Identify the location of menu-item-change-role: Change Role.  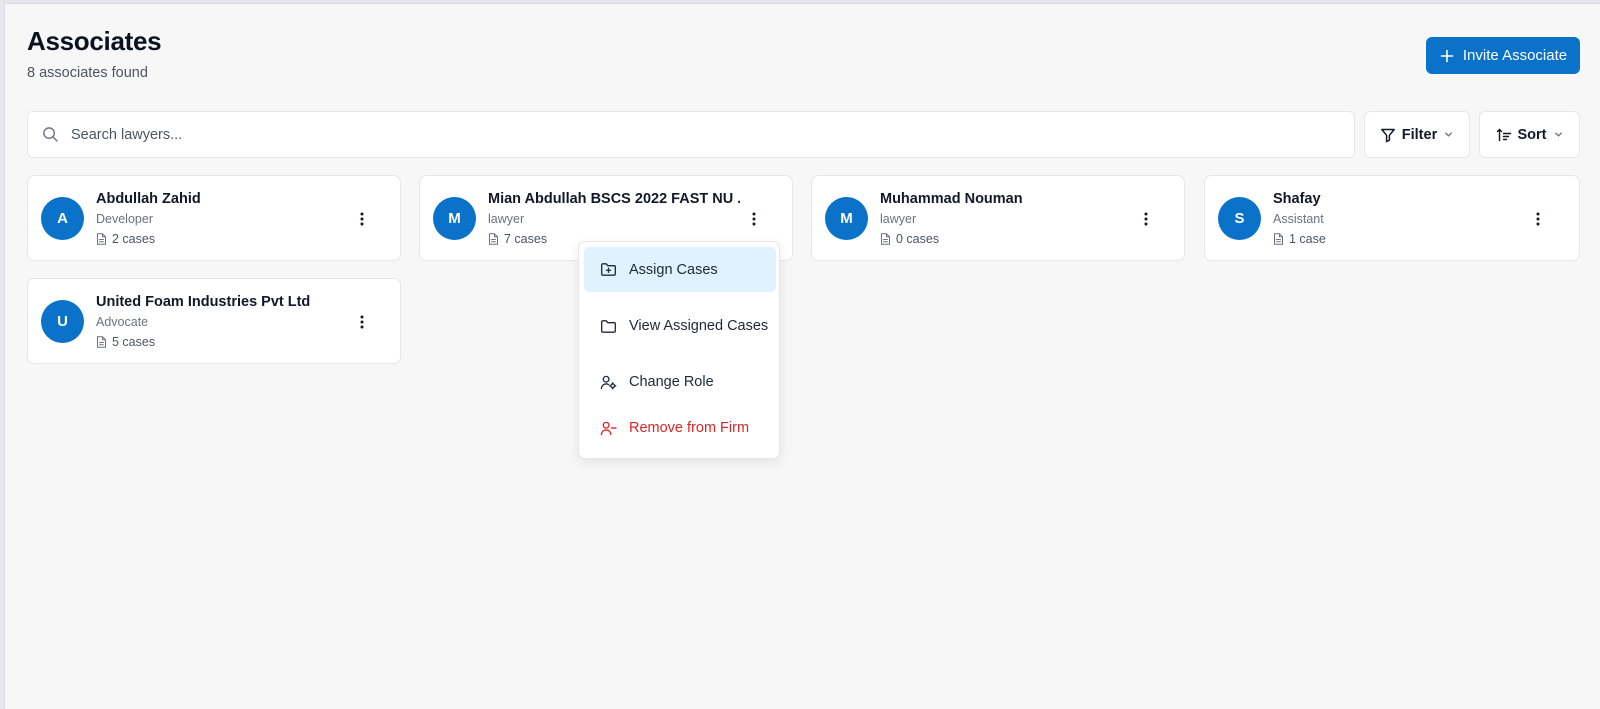
(680, 382).